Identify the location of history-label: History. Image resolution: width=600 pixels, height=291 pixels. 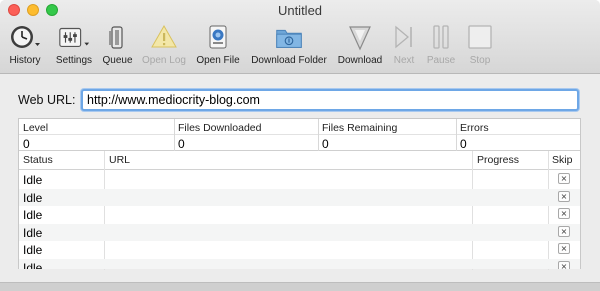
(25, 60).